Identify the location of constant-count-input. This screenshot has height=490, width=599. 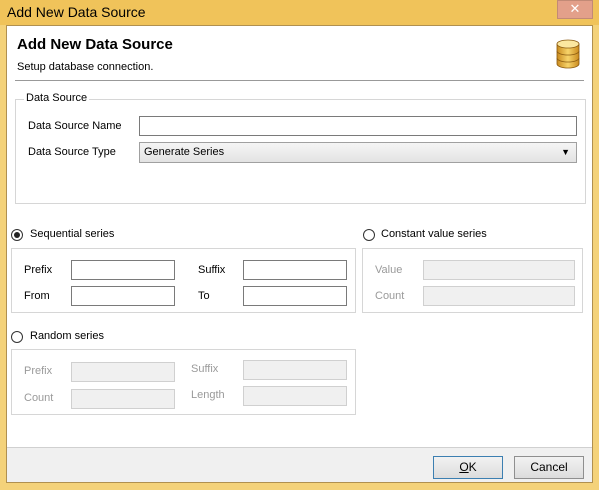
(499, 296).